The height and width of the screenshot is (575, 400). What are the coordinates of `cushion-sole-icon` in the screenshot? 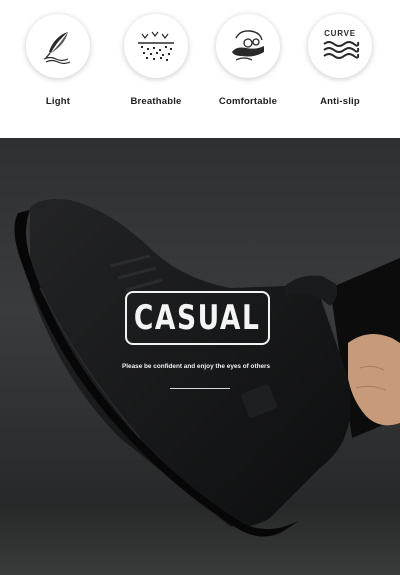 It's located at (248, 45).